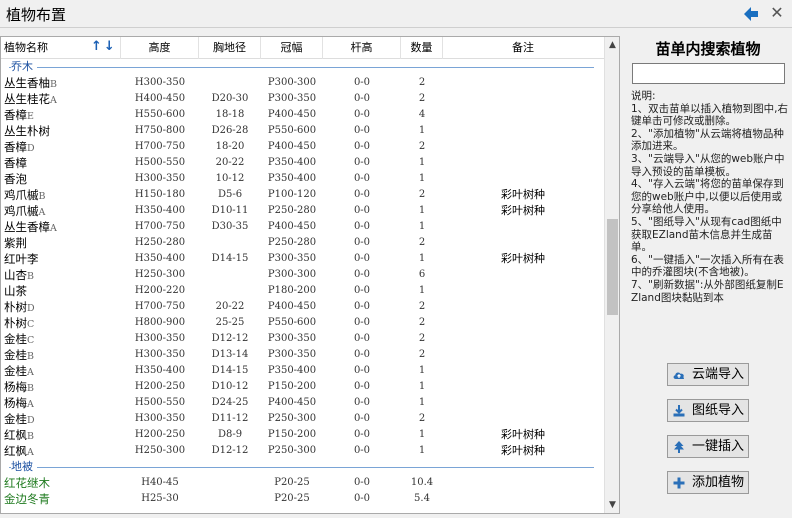  I want to click on cell-dbh: D30-35, so click(230, 226).